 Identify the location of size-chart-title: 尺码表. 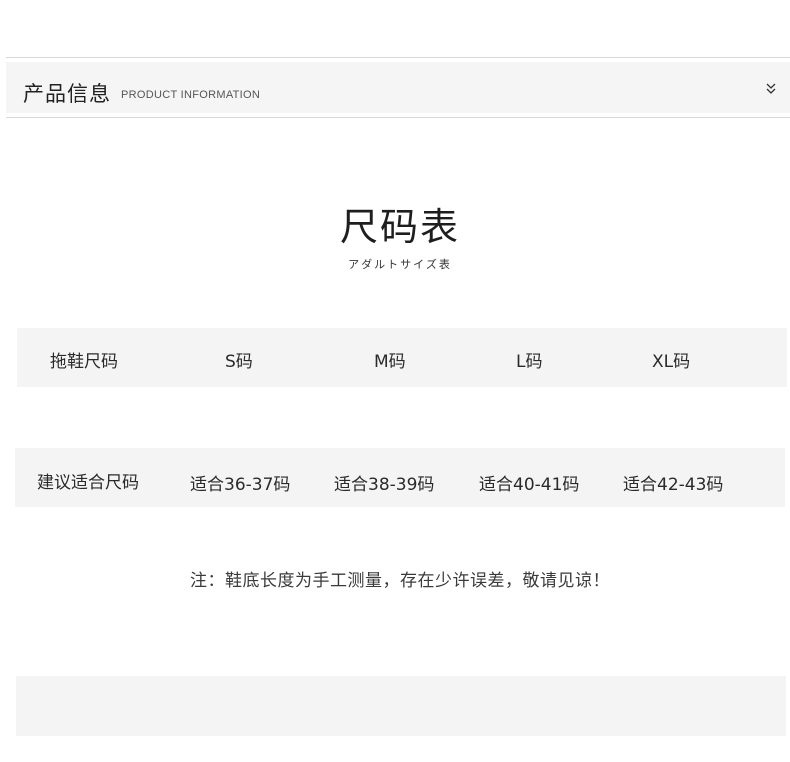
(399, 227).